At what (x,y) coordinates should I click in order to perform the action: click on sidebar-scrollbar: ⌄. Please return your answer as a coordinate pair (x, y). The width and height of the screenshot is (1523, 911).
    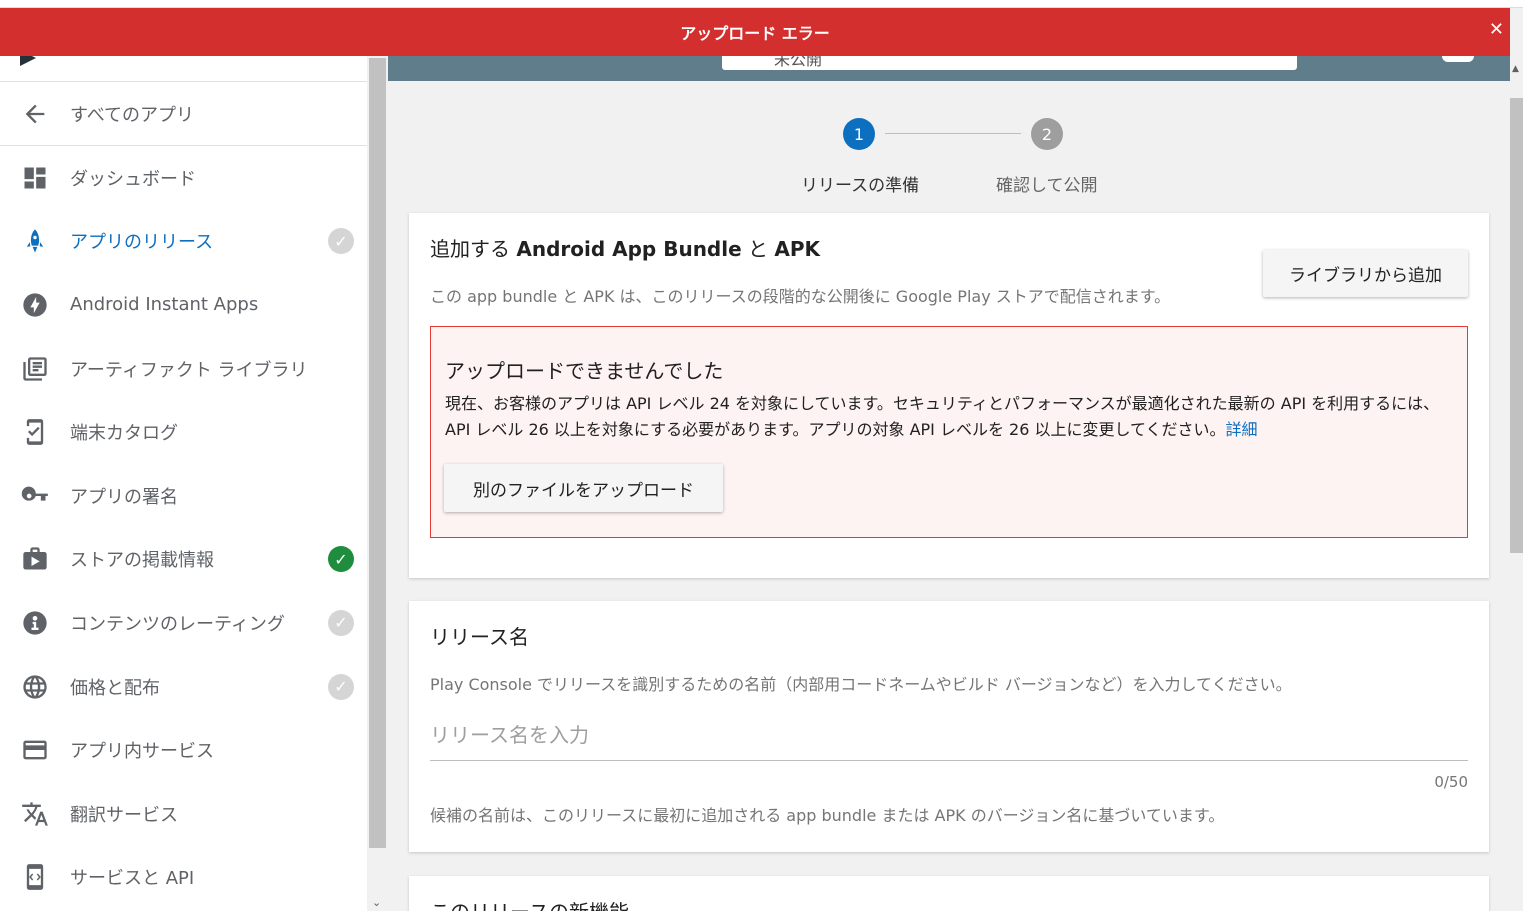
    Looking at the image, I should click on (377, 483).